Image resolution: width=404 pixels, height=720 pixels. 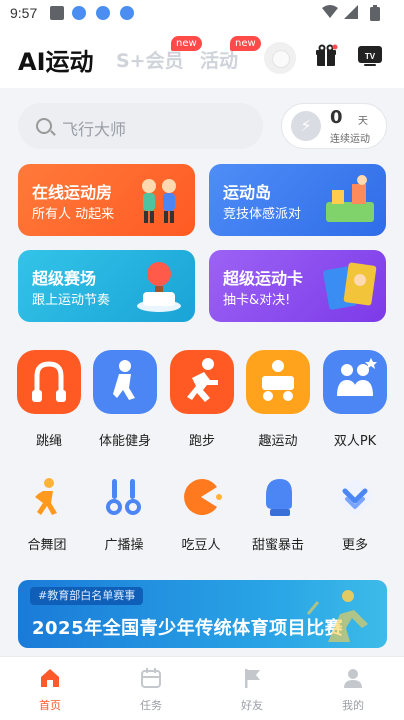 What do you see at coordinates (350, 286) in the screenshot?
I see `cards-illustration` at bounding box center [350, 286].